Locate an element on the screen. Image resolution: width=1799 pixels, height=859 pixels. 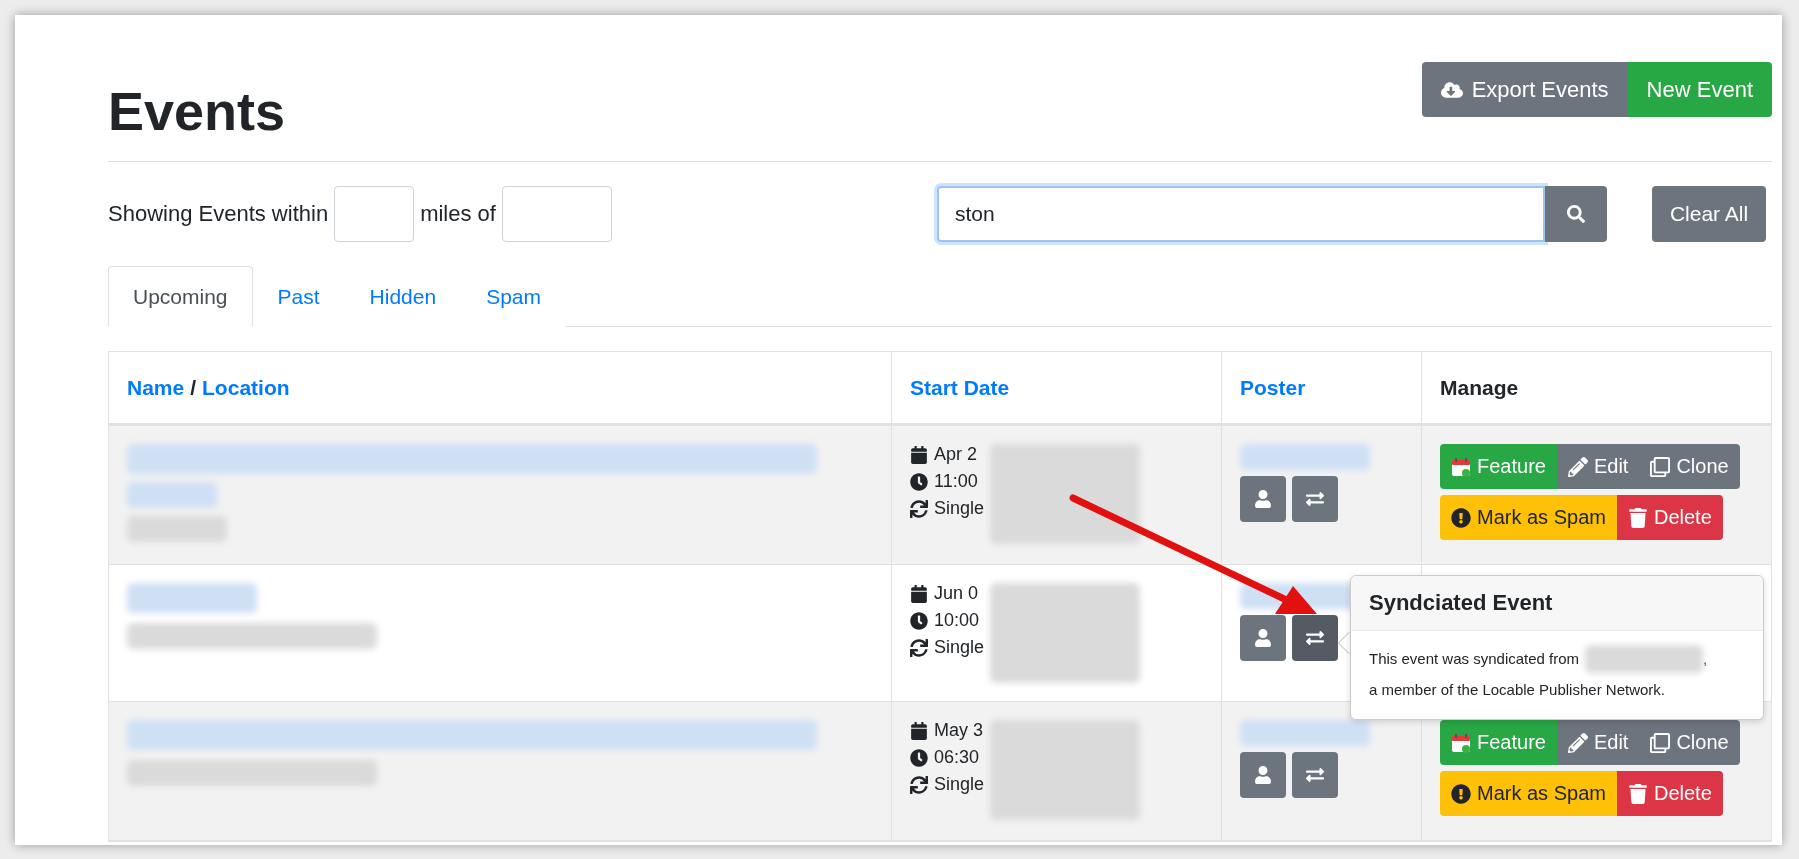
export-button: Export Events is located at coordinates (1524, 89).